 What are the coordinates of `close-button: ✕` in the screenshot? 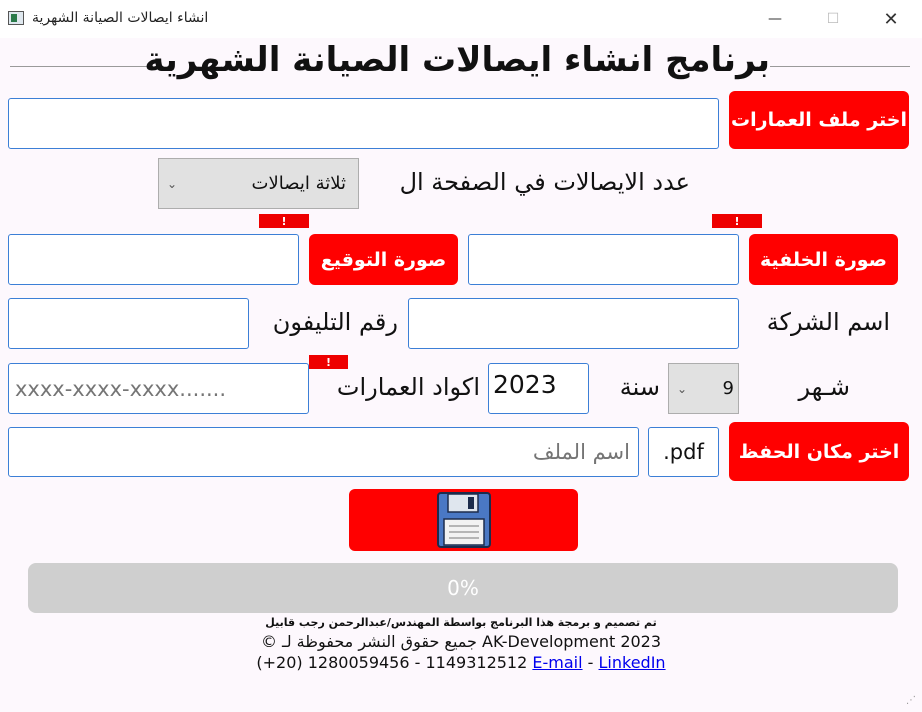 It's located at (891, 19).